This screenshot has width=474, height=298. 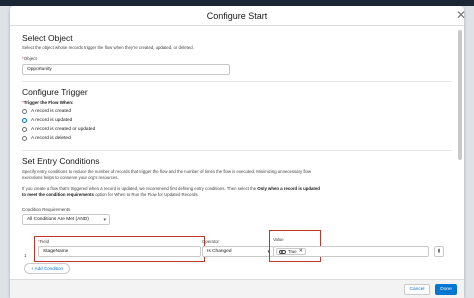 I want to click on close-icon: ✕, so click(x=461, y=15).